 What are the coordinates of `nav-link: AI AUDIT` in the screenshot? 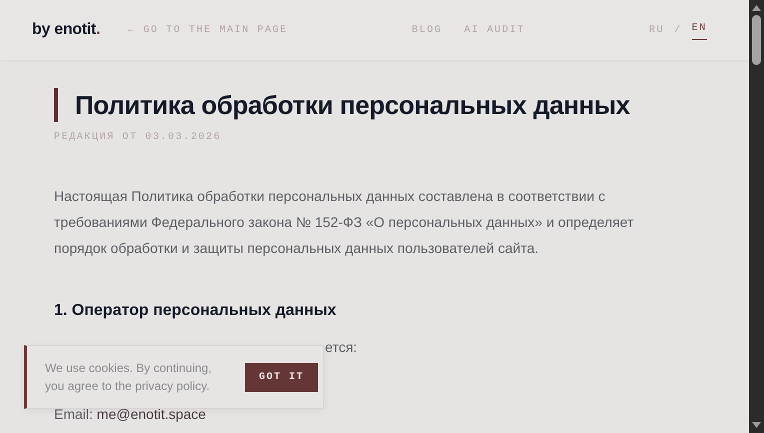 It's located at (494, 30).